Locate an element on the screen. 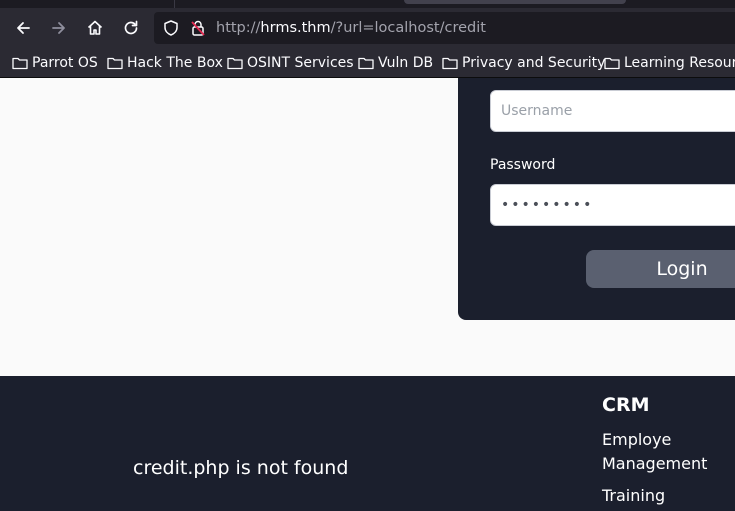 The width and height of the screenshot is (735, 511). reload-button is located at coordinates (131, 28).